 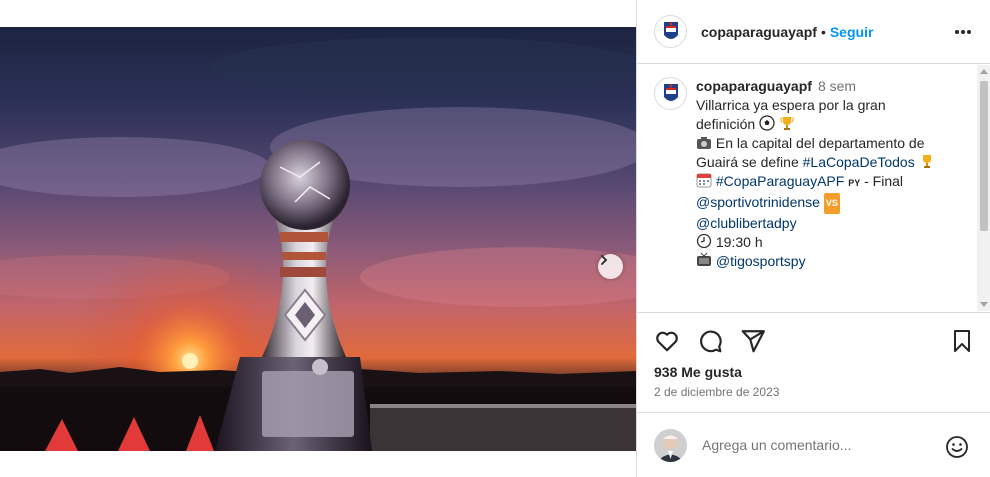 I want to click on chevron-right-icon, so click(x=604, y=260).